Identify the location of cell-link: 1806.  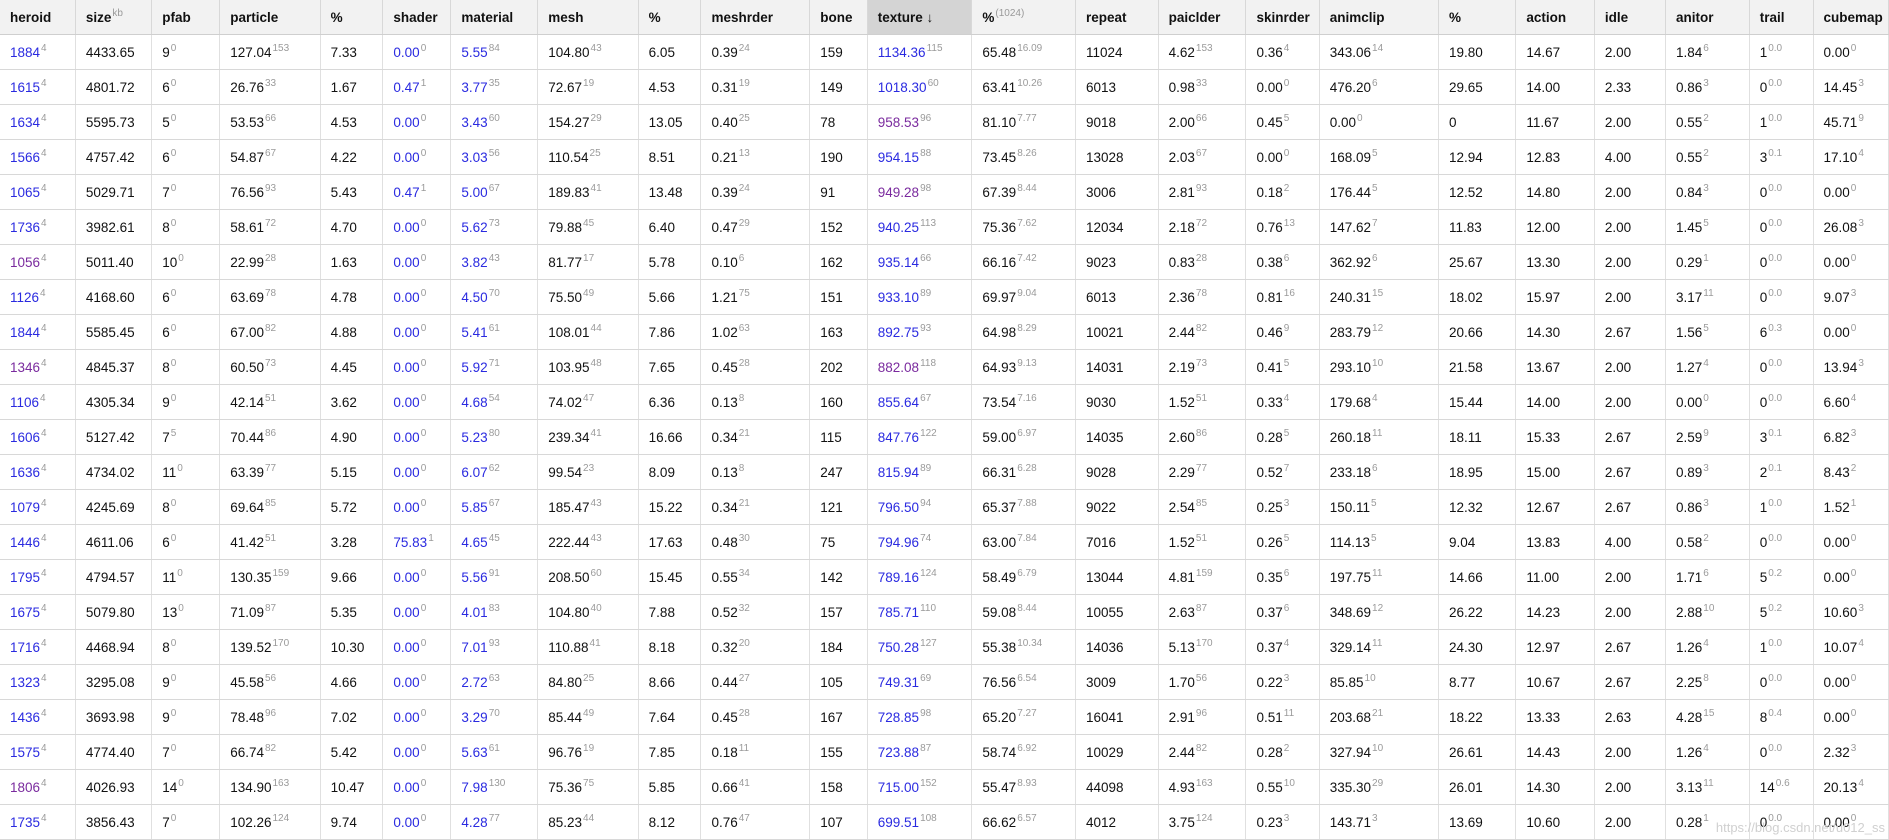
(25, 787).